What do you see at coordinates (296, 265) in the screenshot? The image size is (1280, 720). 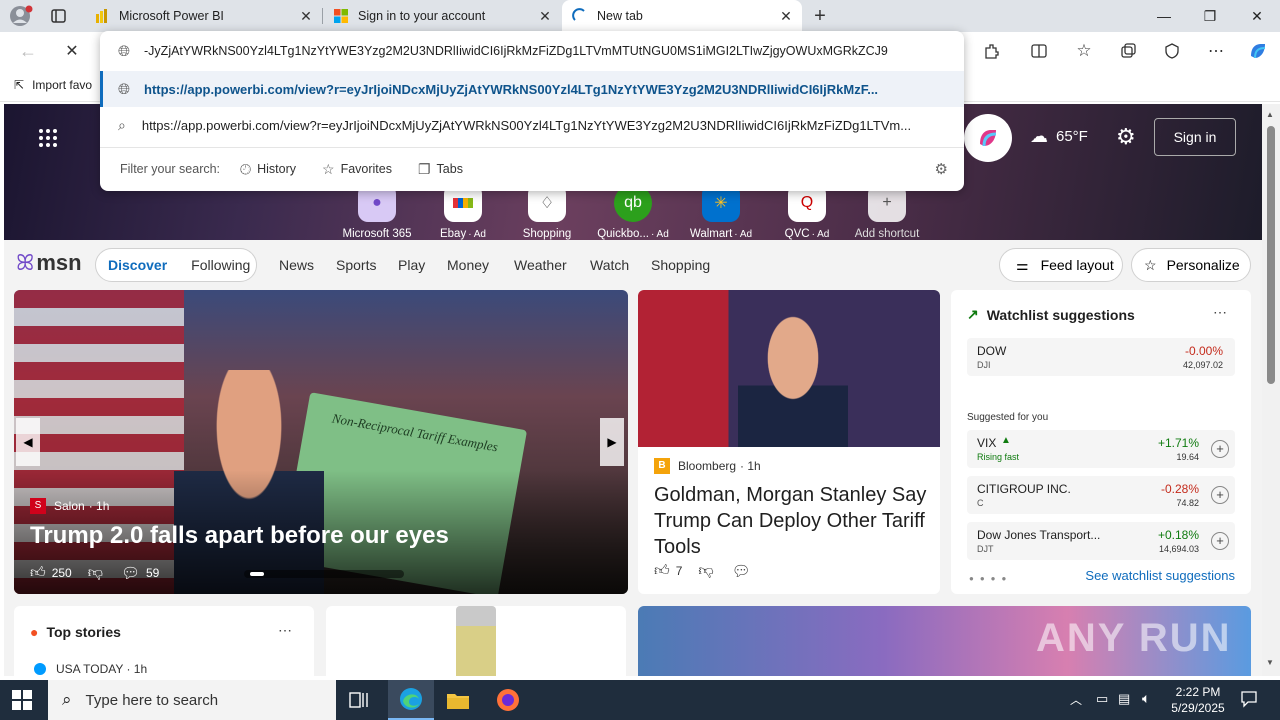 I see `nav-news: News` at bounding box center [296, 265].